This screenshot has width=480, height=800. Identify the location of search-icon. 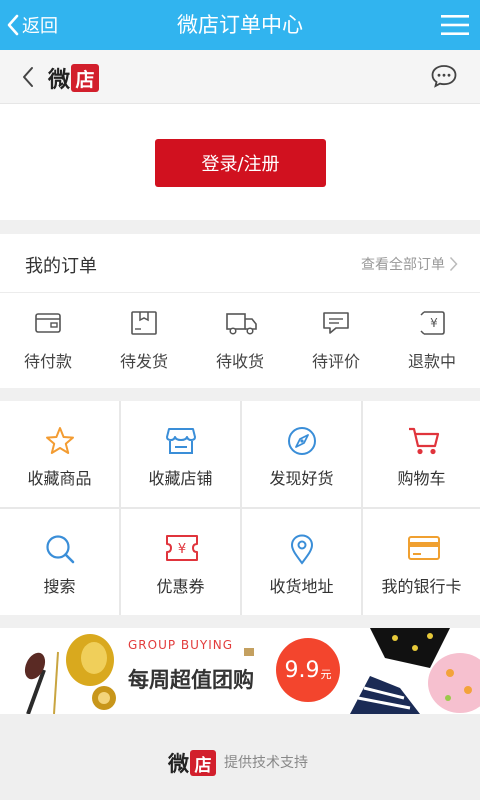
(60, 549).